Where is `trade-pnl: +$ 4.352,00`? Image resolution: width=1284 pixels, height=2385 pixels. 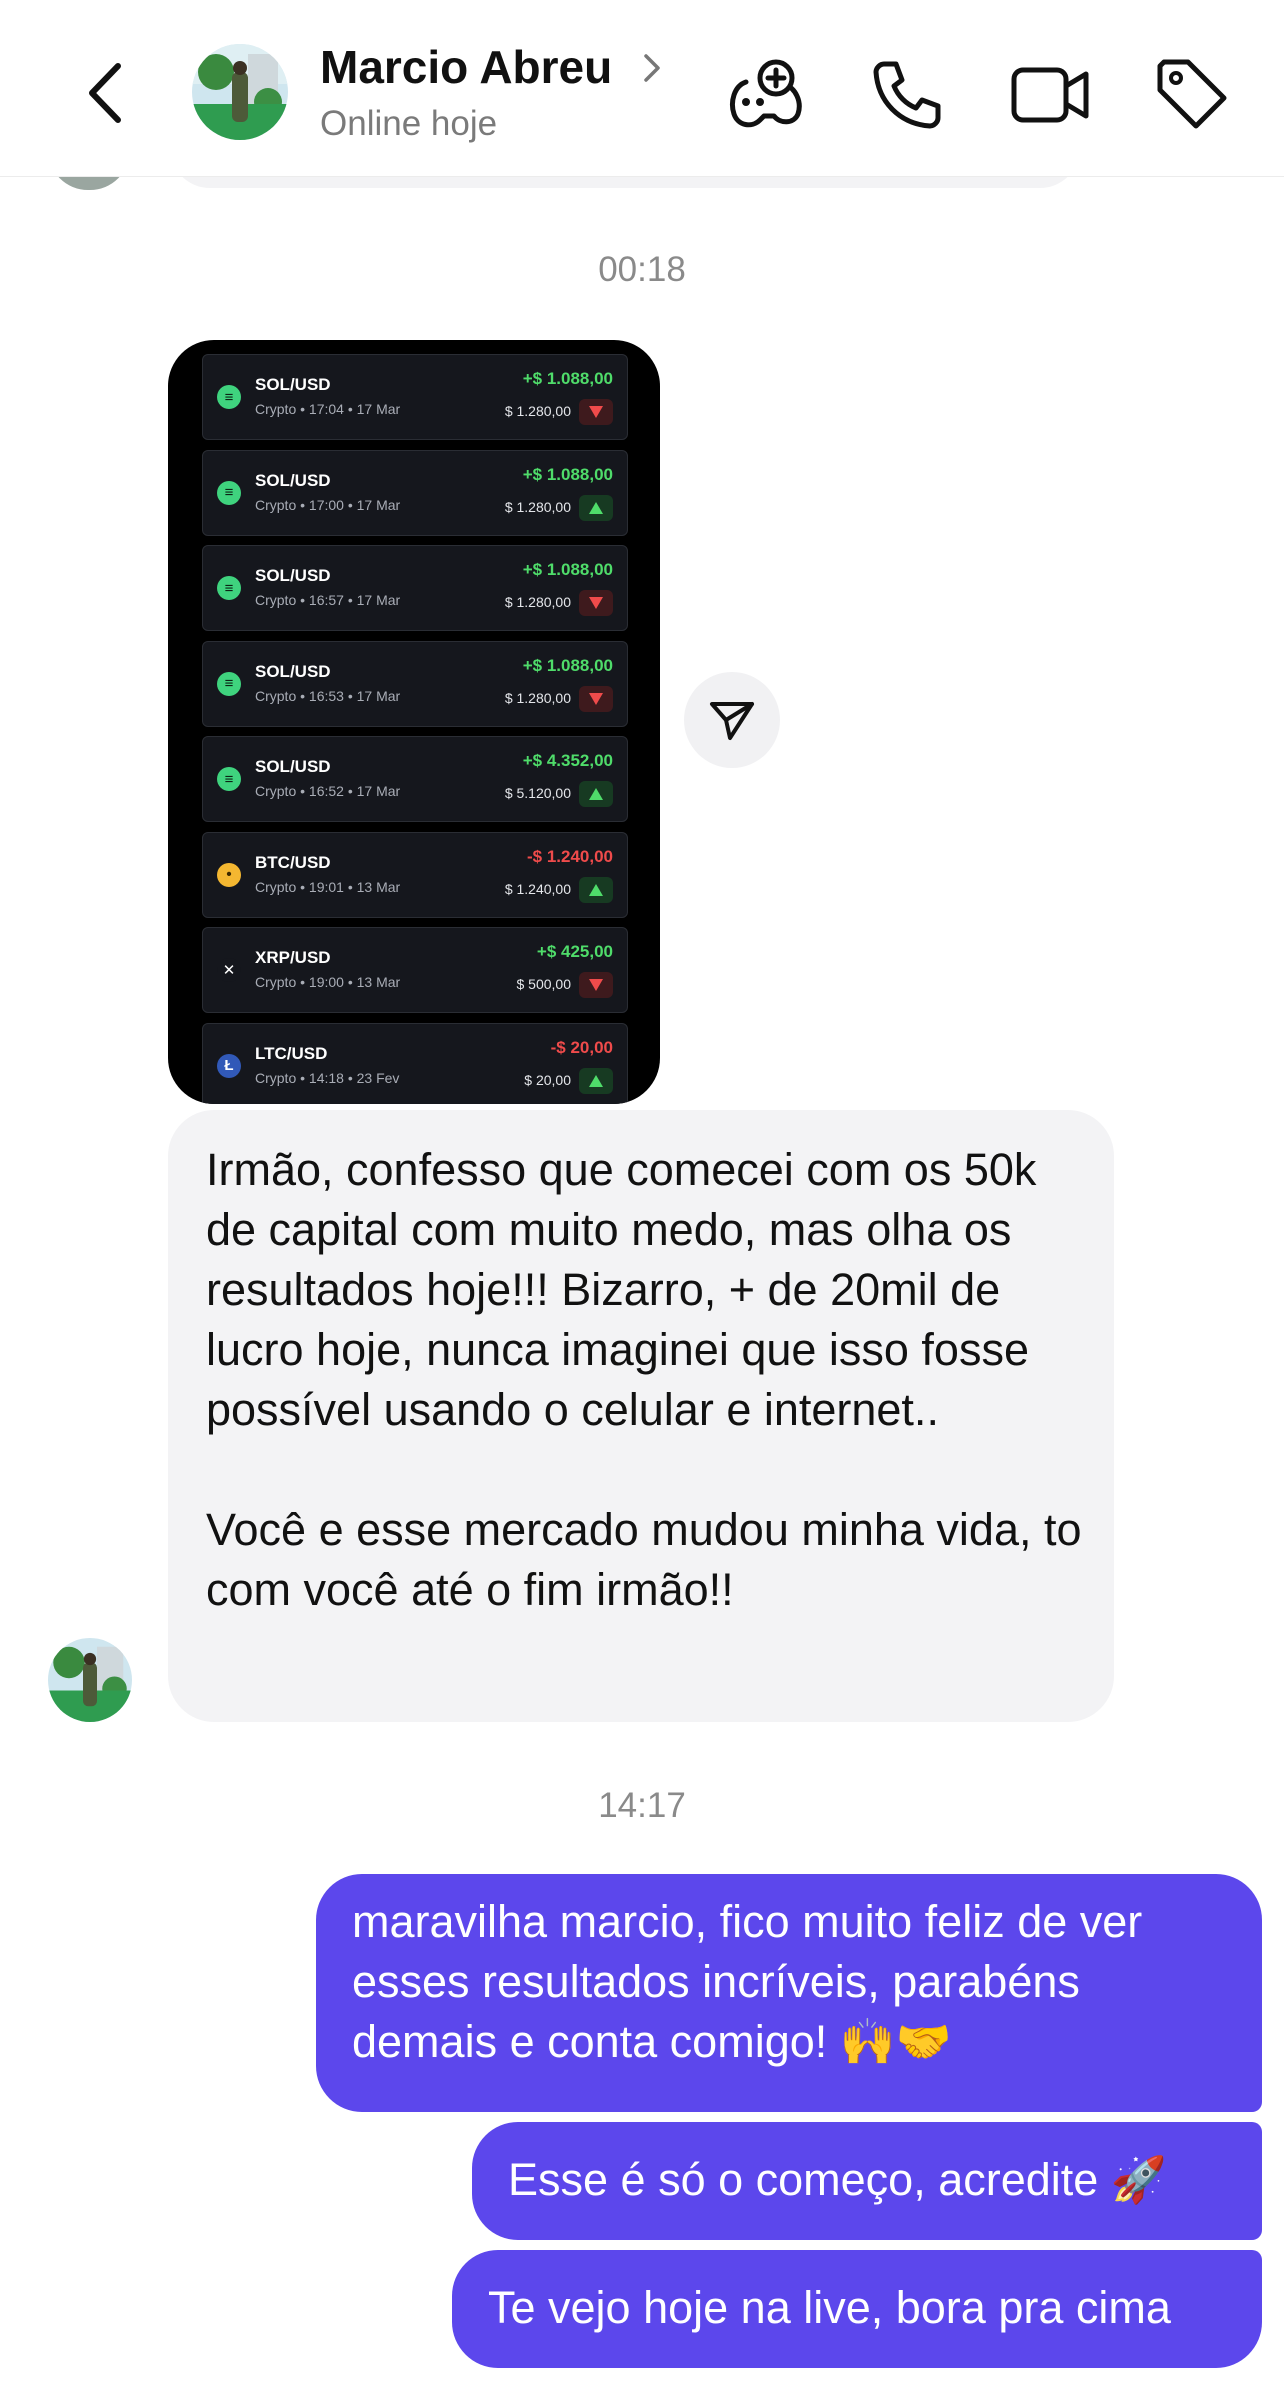
trade-pnl: +$ 4.352,00 is located at coordinates (567, 760).